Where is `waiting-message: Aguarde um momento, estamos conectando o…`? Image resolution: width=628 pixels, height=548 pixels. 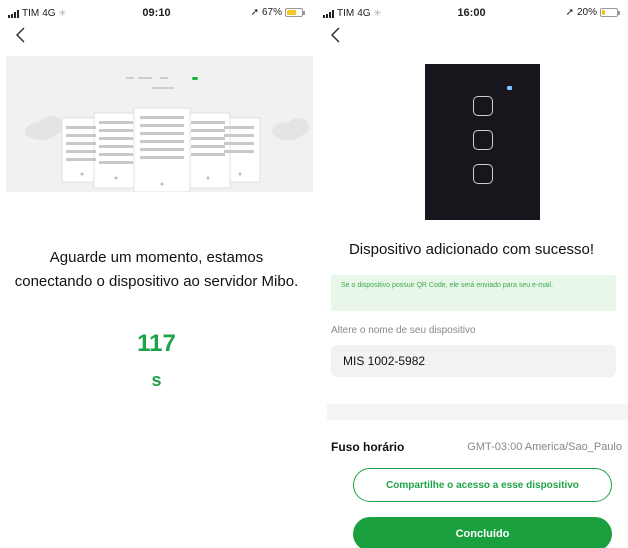
waiting-message: Aguarde um momento, estamos conectando o… is located at coordinates (156, 269).